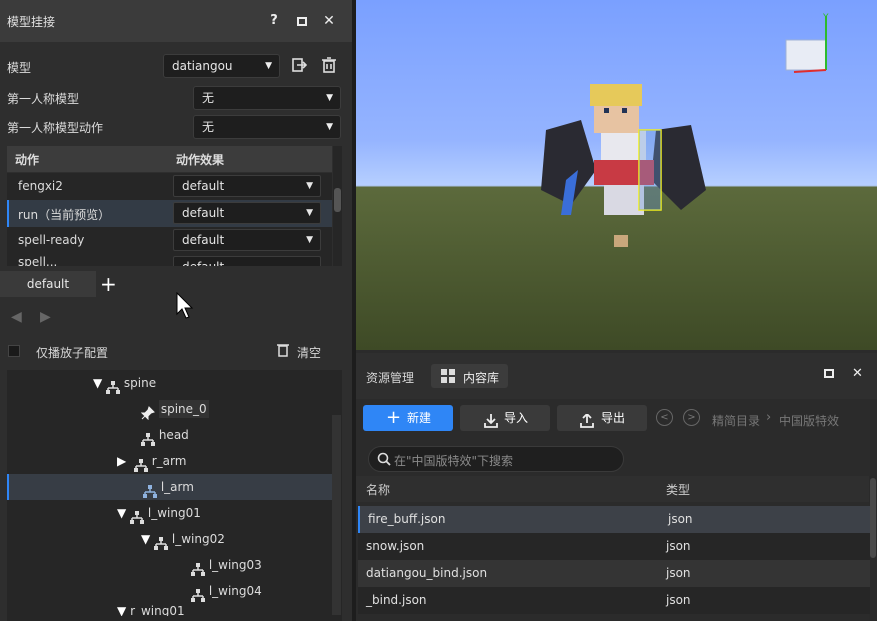  I want to click on table-row: snow.json json, so click(614, 546).